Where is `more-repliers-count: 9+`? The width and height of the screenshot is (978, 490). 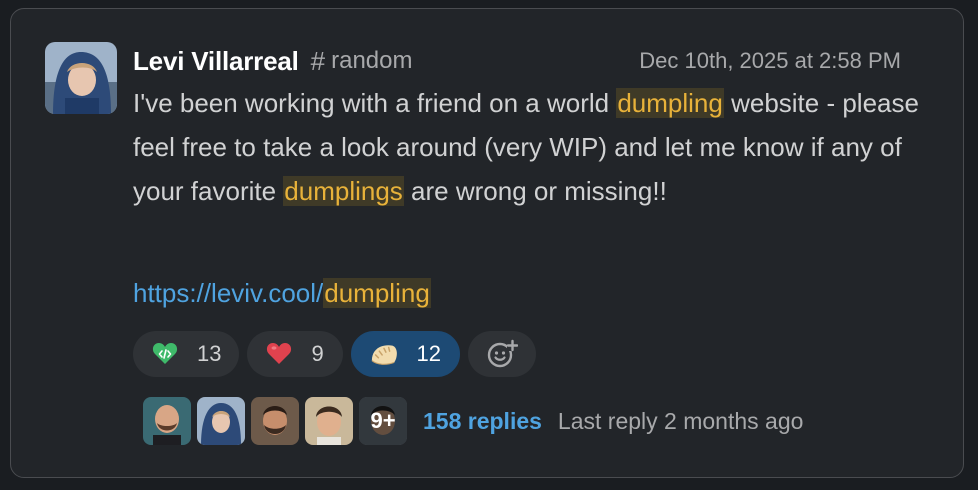
more-repliers-count: 9+ is located at coordinates (383, 421).